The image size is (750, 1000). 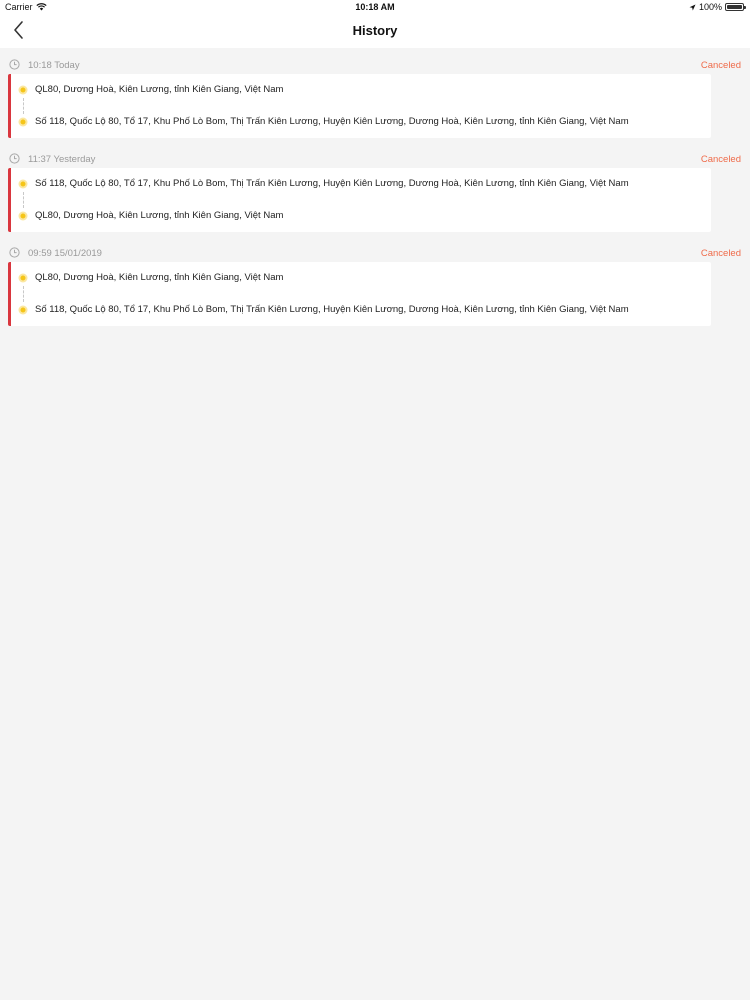 I want to click on navigation-bar: History, so click(x=375, y=31).